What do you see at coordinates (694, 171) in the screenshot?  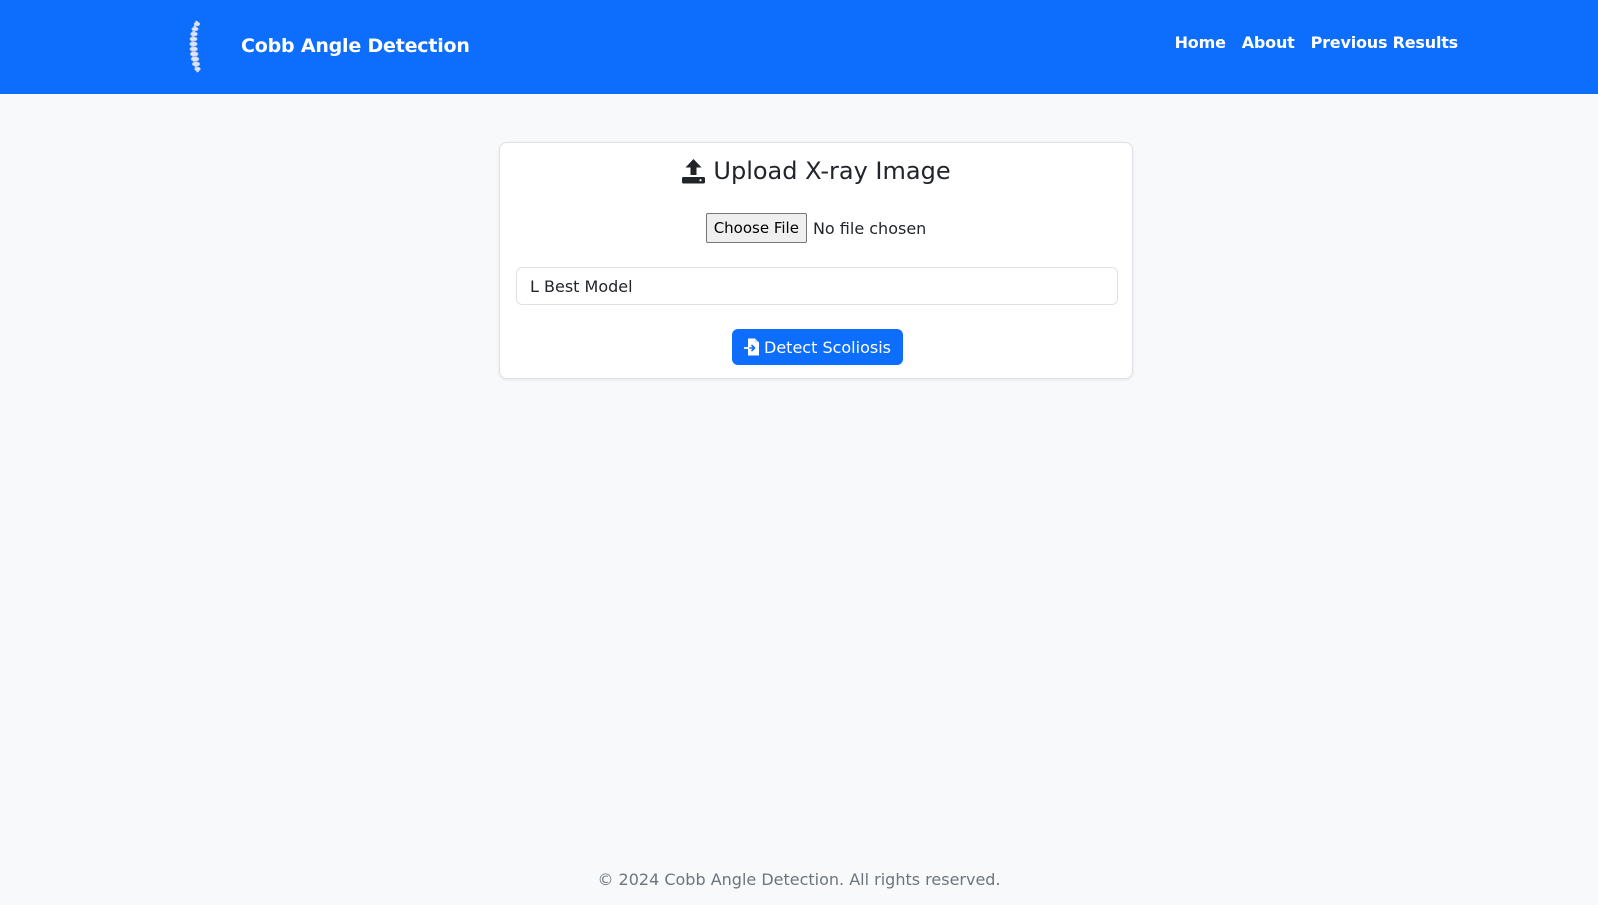 I see `upload-icon` at bounding box center [694, 171].